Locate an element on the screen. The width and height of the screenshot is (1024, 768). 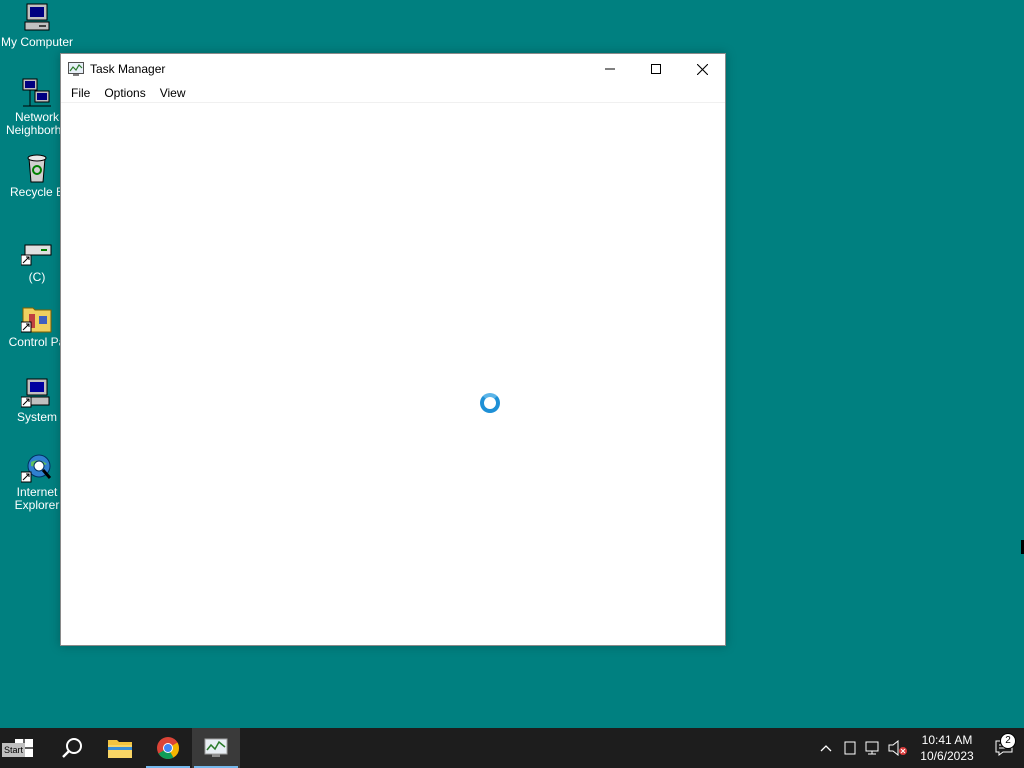
title-bar: Task Manager is located at coordinates (393, 69).